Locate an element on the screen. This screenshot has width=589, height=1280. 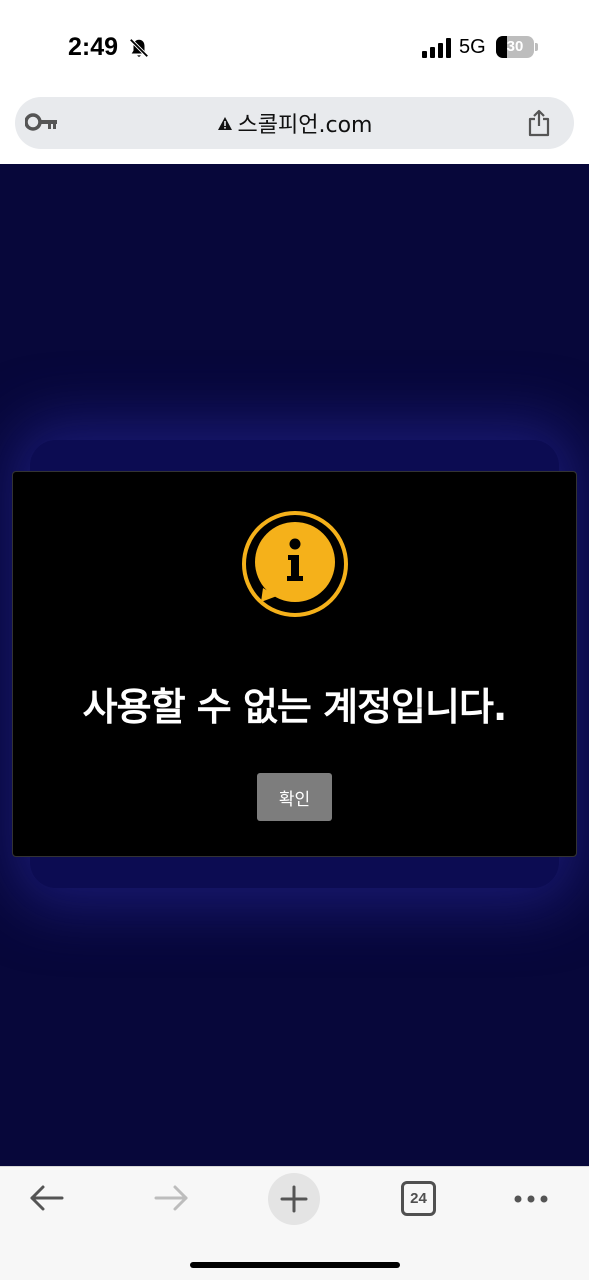
new-tab-button is located at coordinates (294, 1199).